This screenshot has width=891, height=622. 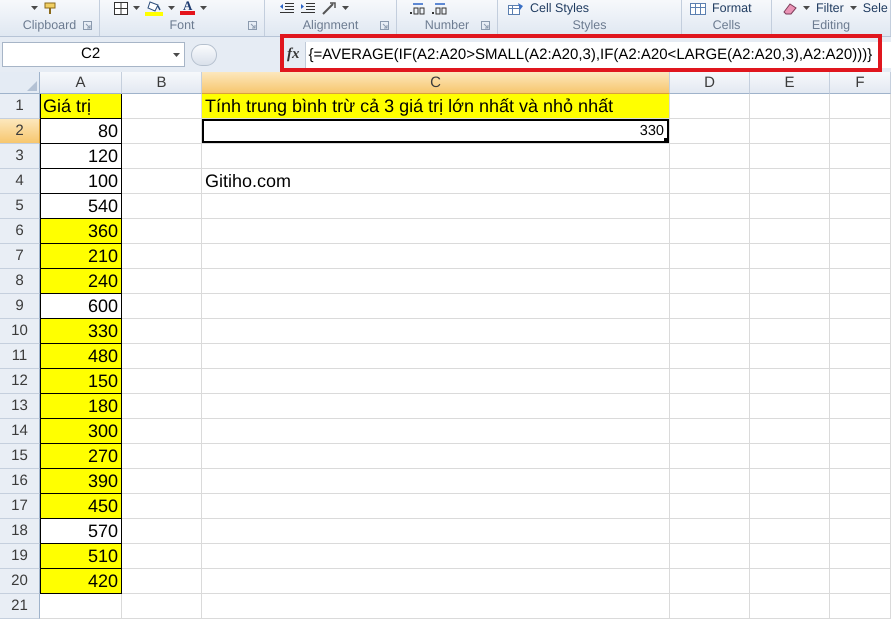 I want to click on sheet-cell: 180, so click(x=81, y=406).